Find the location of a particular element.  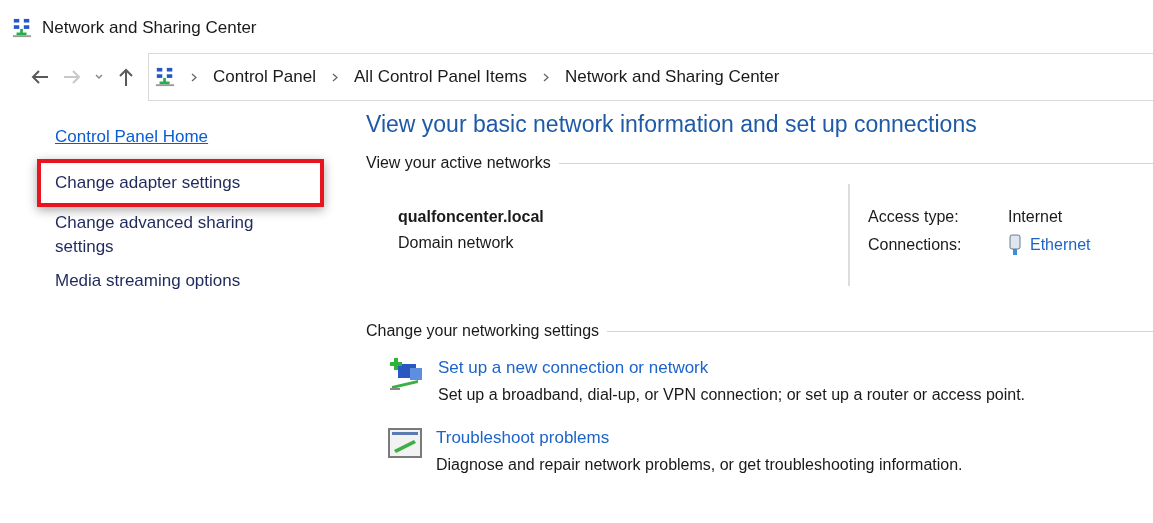

section-title: Change your networking settings is located at coordinates (483, 331).